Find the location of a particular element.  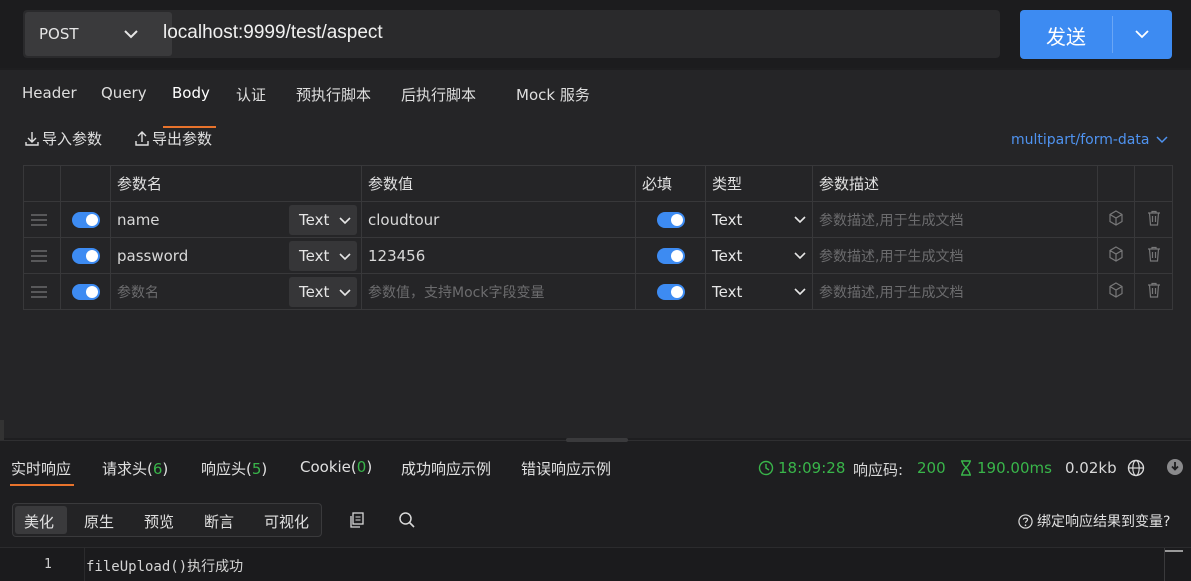

code-line: fileUpload()执行成功 is located at coordinates (165, 567).